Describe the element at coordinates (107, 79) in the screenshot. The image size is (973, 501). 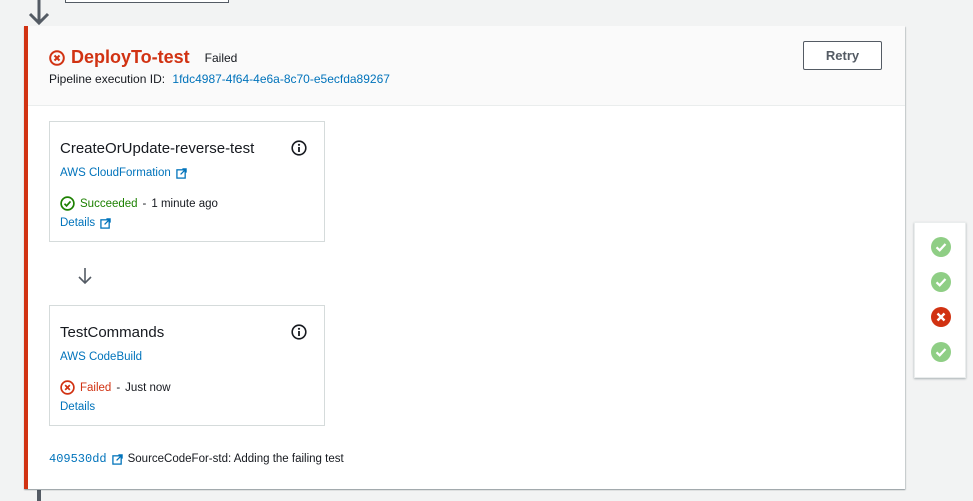
I see `execution-id-label: Pipeline execution ID:` at that location.